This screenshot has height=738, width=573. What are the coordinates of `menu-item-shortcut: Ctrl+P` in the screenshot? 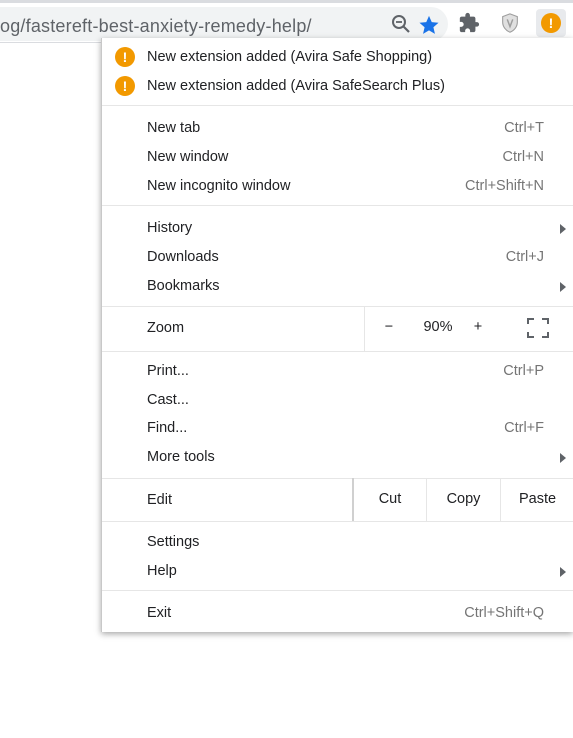 It's located at (523, 371).